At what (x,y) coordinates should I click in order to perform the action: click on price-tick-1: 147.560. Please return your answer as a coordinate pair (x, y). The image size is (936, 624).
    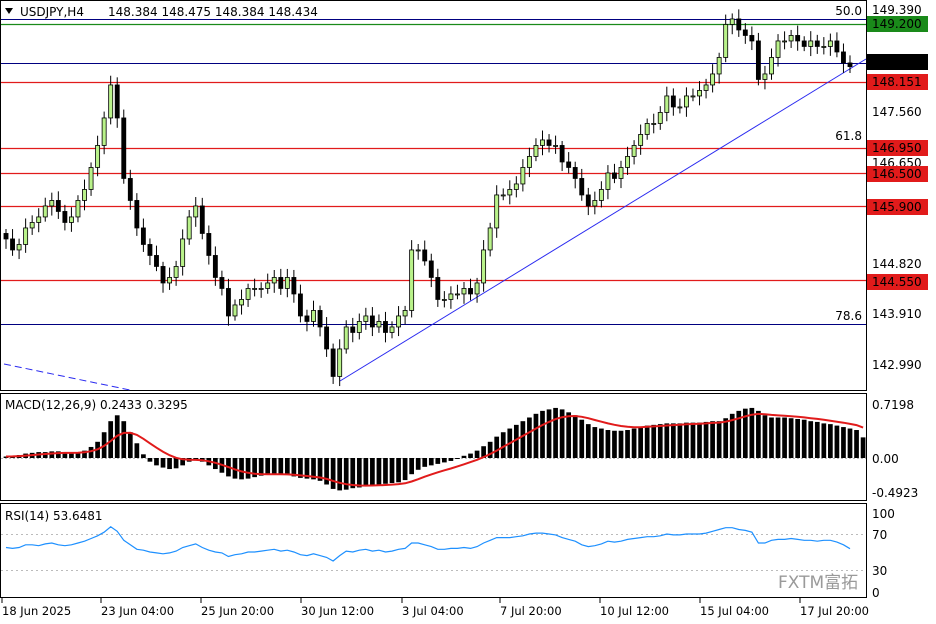
    Looking at the image, I should click on (897, 112).